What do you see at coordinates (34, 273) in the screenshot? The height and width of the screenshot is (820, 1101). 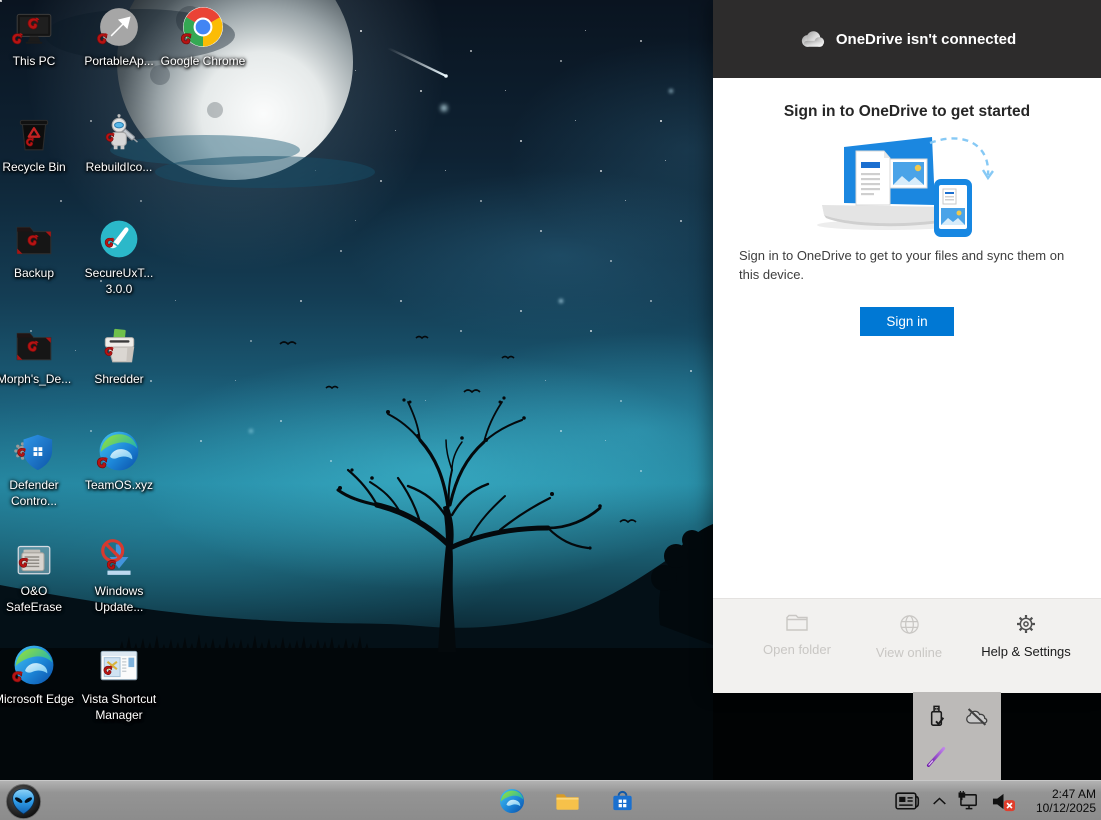 I see `desktop-icon-label: Backup` at bounding box center [34, 273].